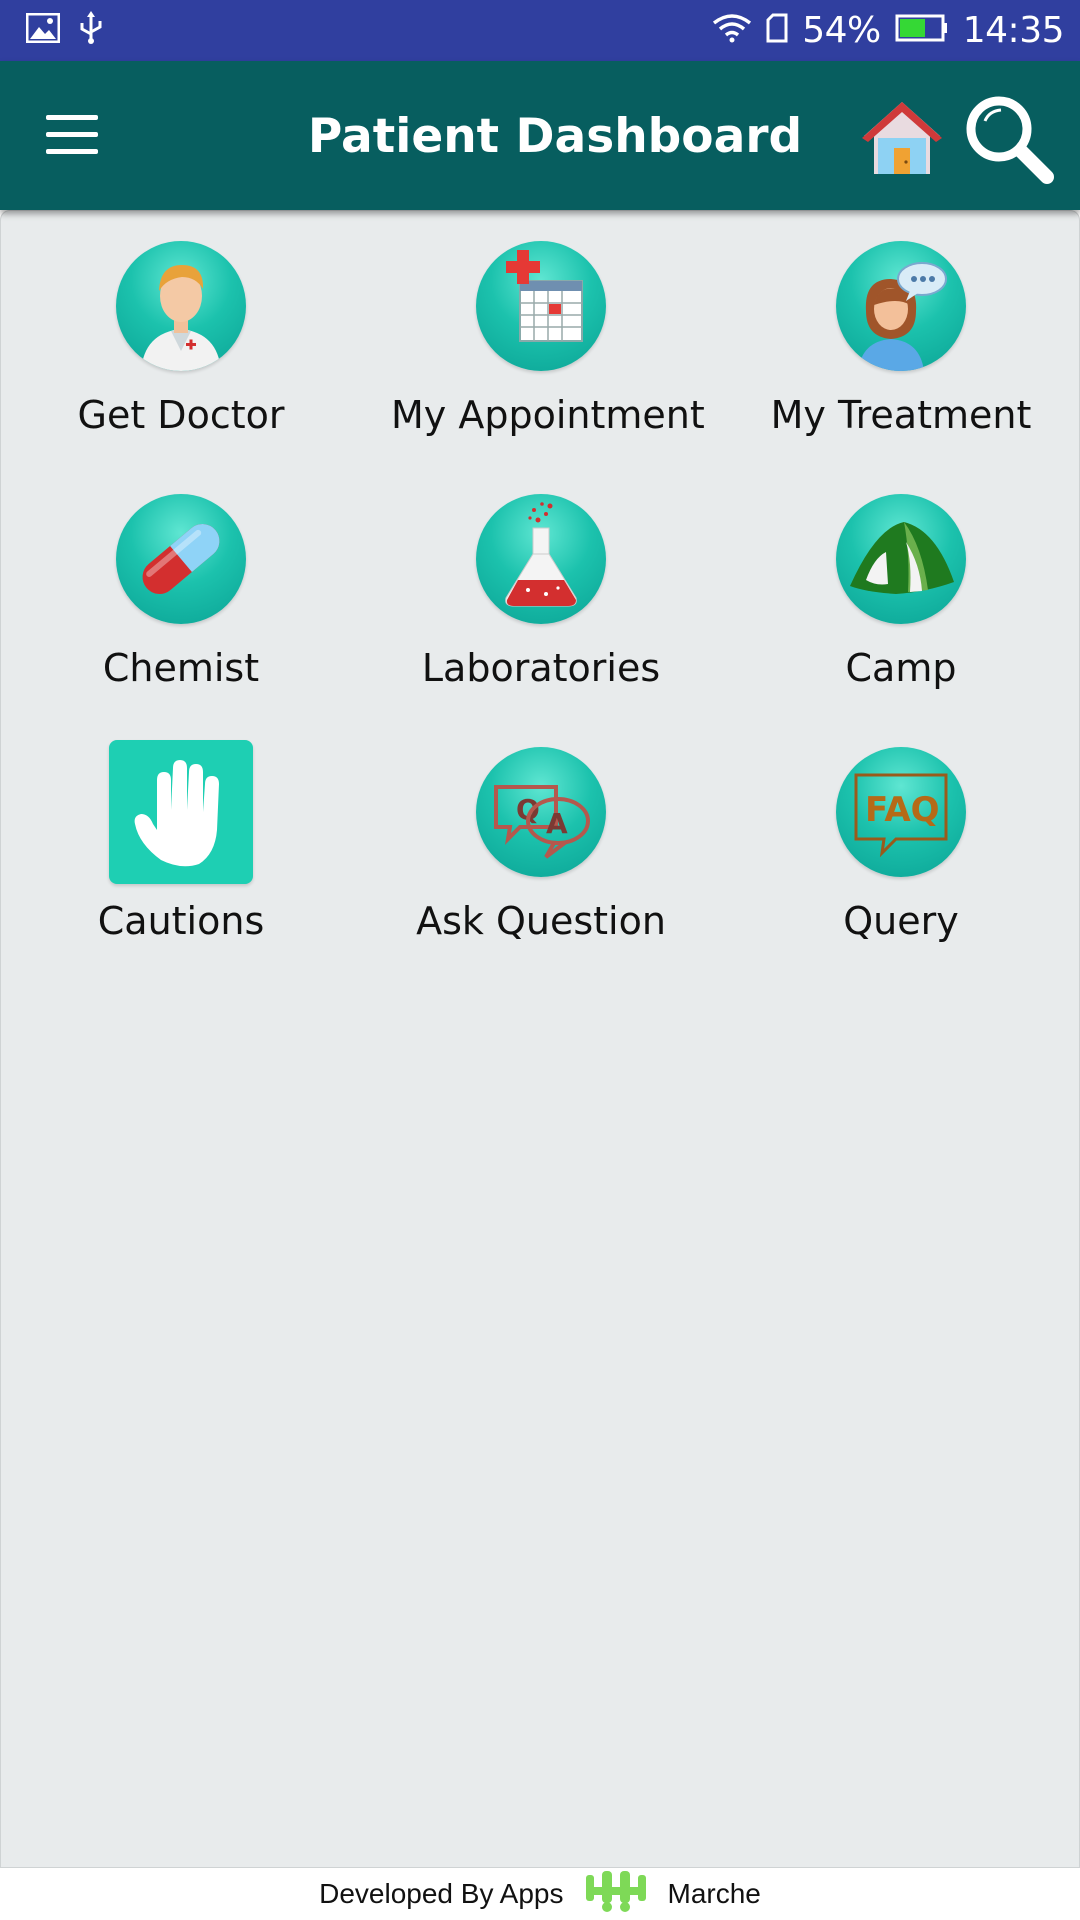 The image size is (1080, 1920). I want to click on tile-label: Get Doctor, so click(181, 415).